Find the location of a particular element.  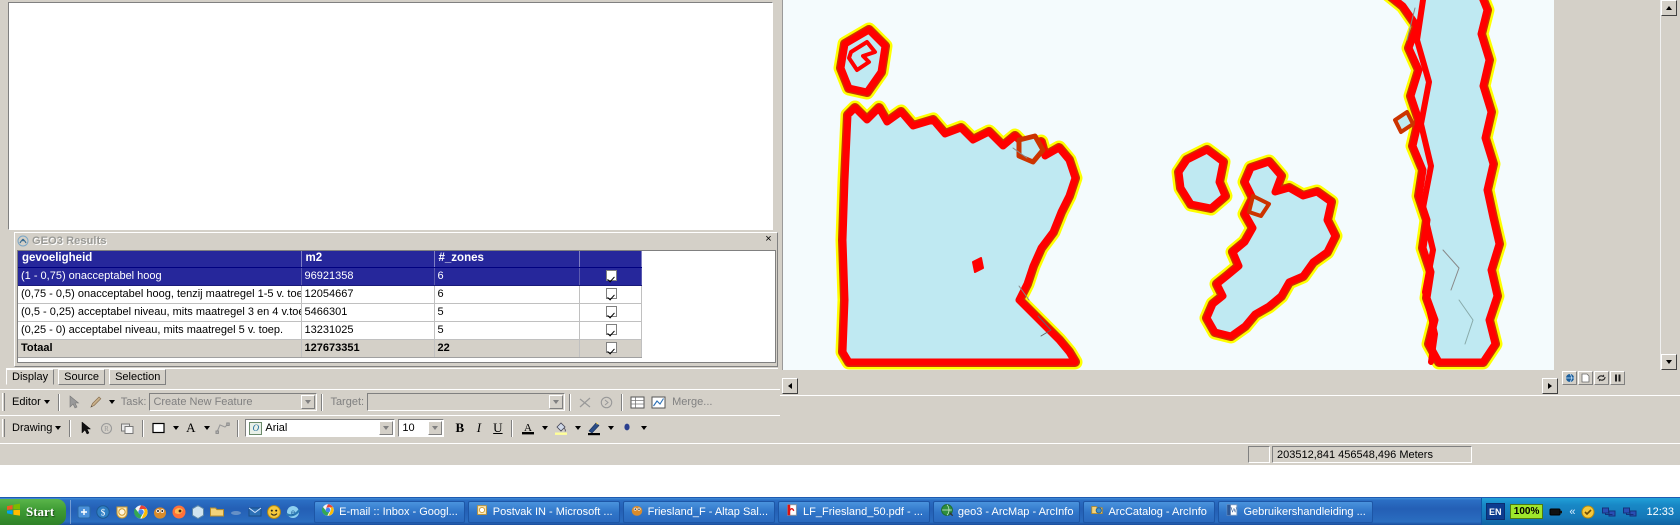

map-horizontal-scrollbar is located at coordinates (1170, 386).